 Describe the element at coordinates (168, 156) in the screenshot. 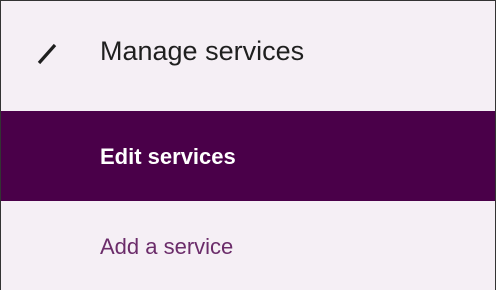

I see `menu-item-label: Edit services` at that location.